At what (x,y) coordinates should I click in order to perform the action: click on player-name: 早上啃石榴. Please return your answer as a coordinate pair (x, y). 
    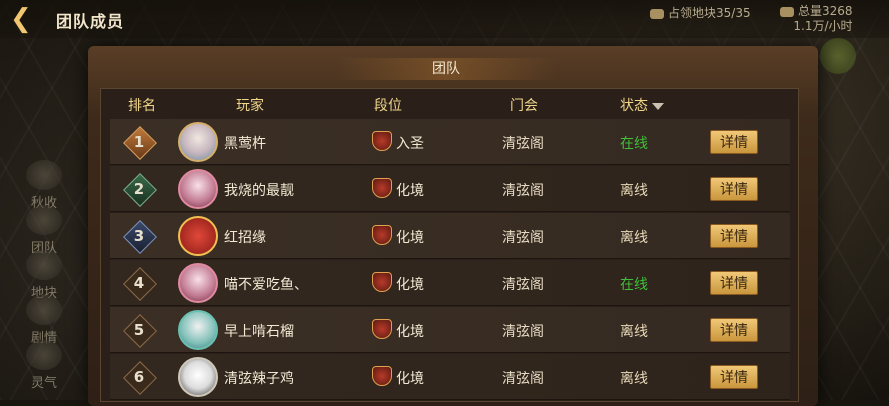
    Looking at the image, I should click on (259, 332).